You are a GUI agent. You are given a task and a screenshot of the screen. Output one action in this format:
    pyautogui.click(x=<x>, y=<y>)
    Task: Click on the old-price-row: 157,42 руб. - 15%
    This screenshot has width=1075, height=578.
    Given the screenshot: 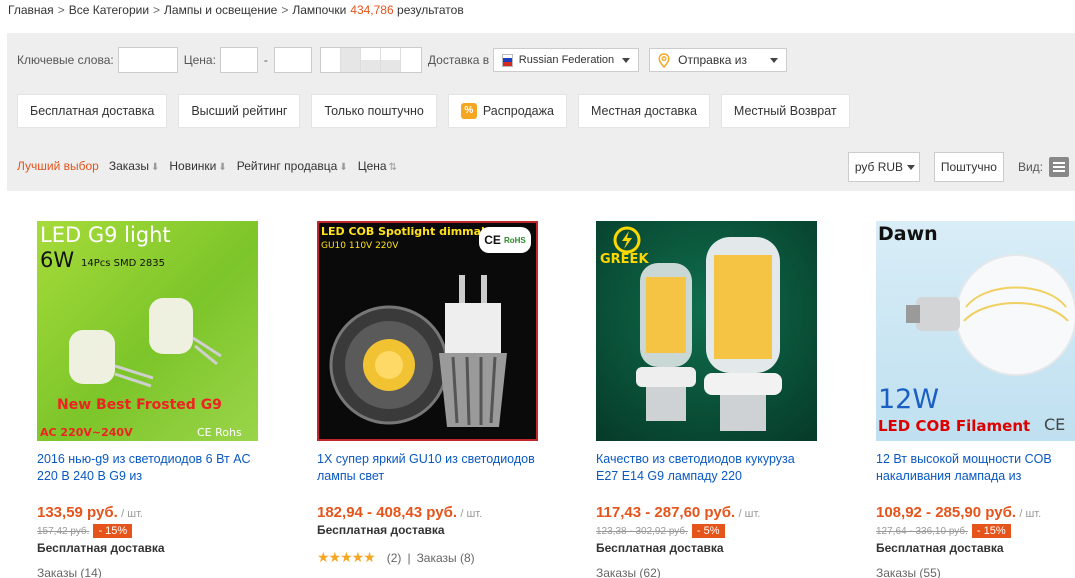 What is the action you would take?
    pyautogui.click(x=85, y=531)
    